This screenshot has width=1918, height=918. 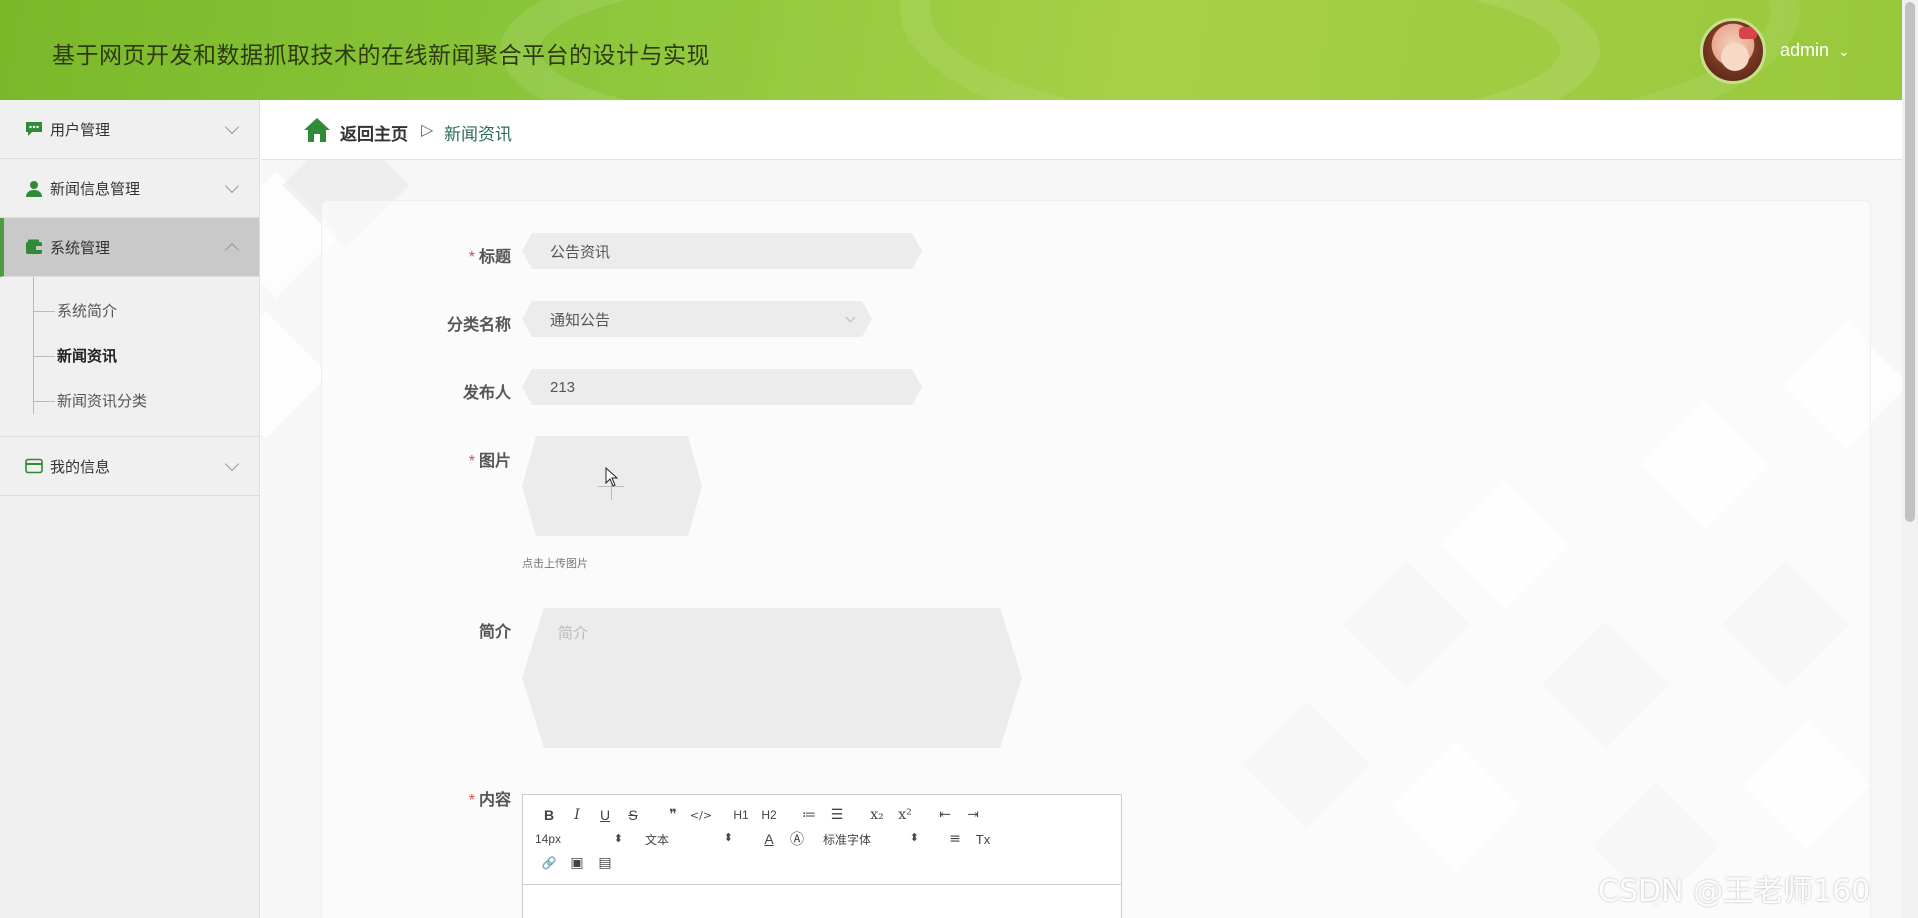 I want to click on font-family-select: 标准字体, so click(x=871, y=839).